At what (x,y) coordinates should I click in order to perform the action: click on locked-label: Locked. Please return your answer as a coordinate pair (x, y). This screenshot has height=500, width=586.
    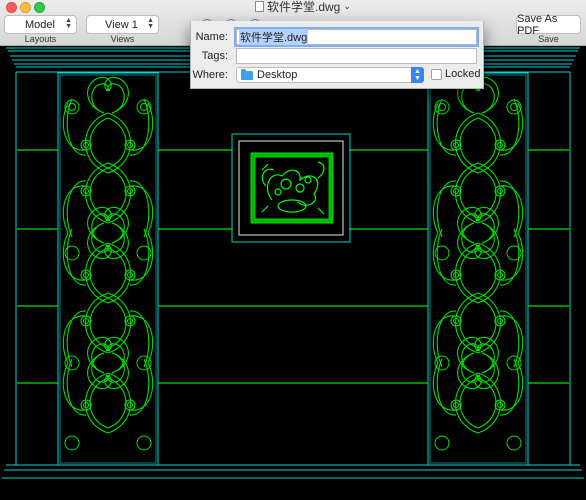
    Looking at the image, I should click on (463, 74).